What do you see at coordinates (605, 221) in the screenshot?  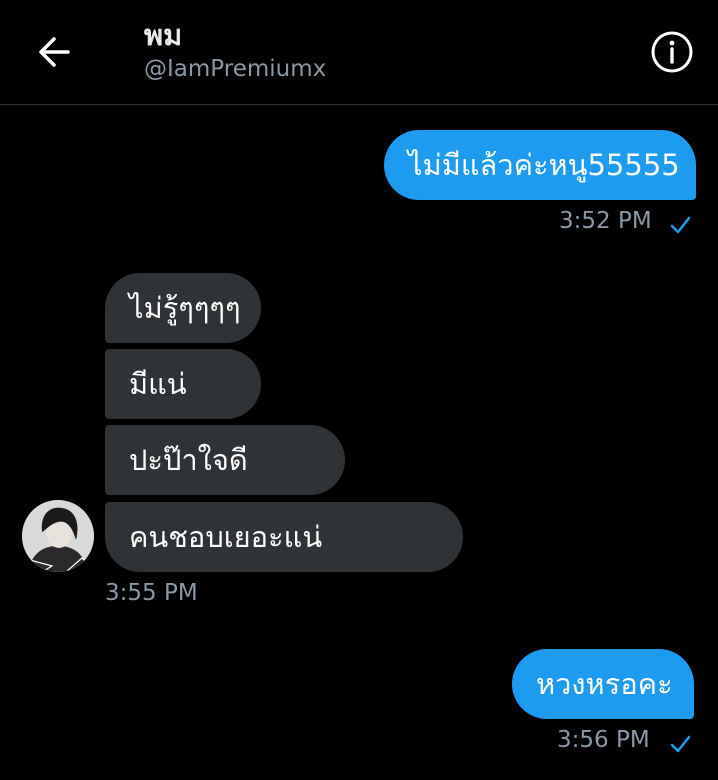 I see `message-timestamp: 3:52 PM` at bounding box center [605, 221].